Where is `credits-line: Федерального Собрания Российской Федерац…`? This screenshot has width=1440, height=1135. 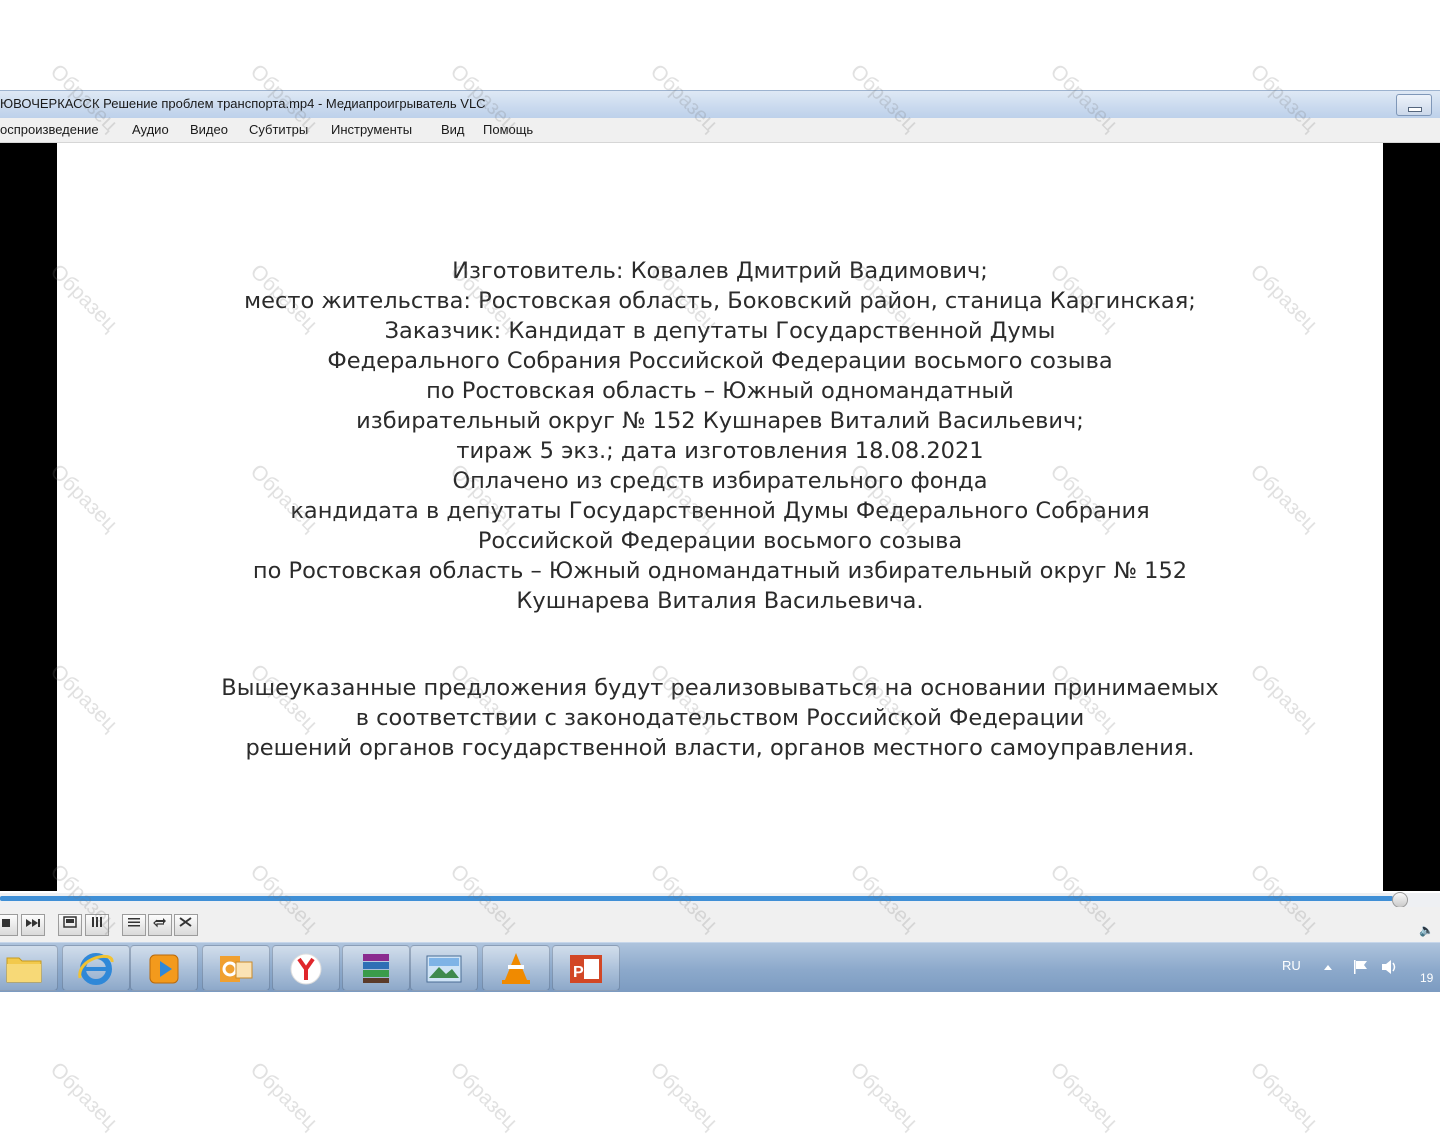
credits-line: Федерального Собрания Российской Федерац… is located at coordinates (720, 361).